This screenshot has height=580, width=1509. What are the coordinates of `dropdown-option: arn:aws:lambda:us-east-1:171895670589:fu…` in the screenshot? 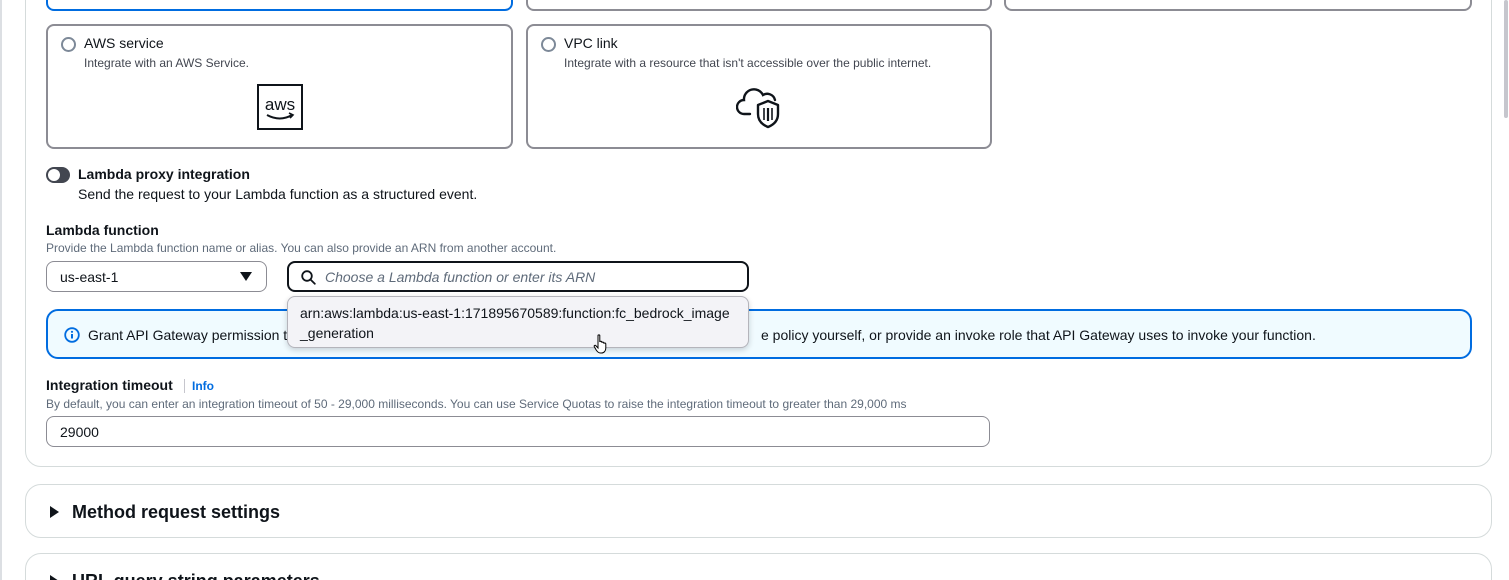 It's located at (515, 323).